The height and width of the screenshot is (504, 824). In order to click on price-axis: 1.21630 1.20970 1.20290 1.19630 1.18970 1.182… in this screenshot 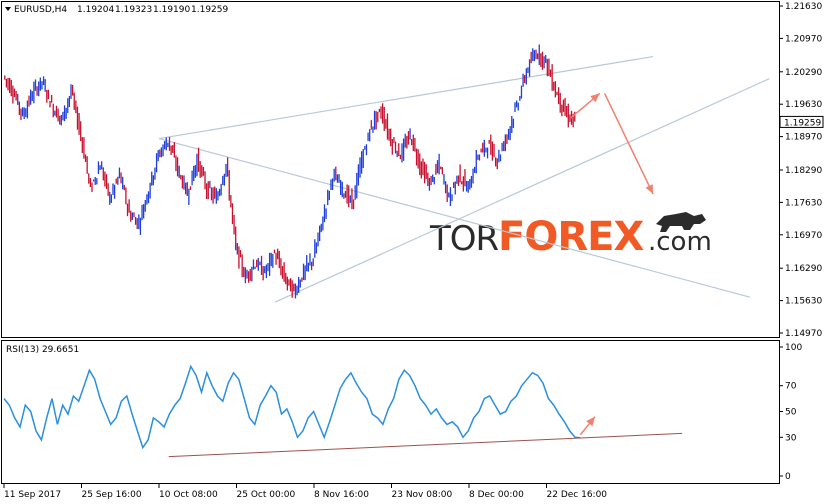, I will do `click(800, 170)`.